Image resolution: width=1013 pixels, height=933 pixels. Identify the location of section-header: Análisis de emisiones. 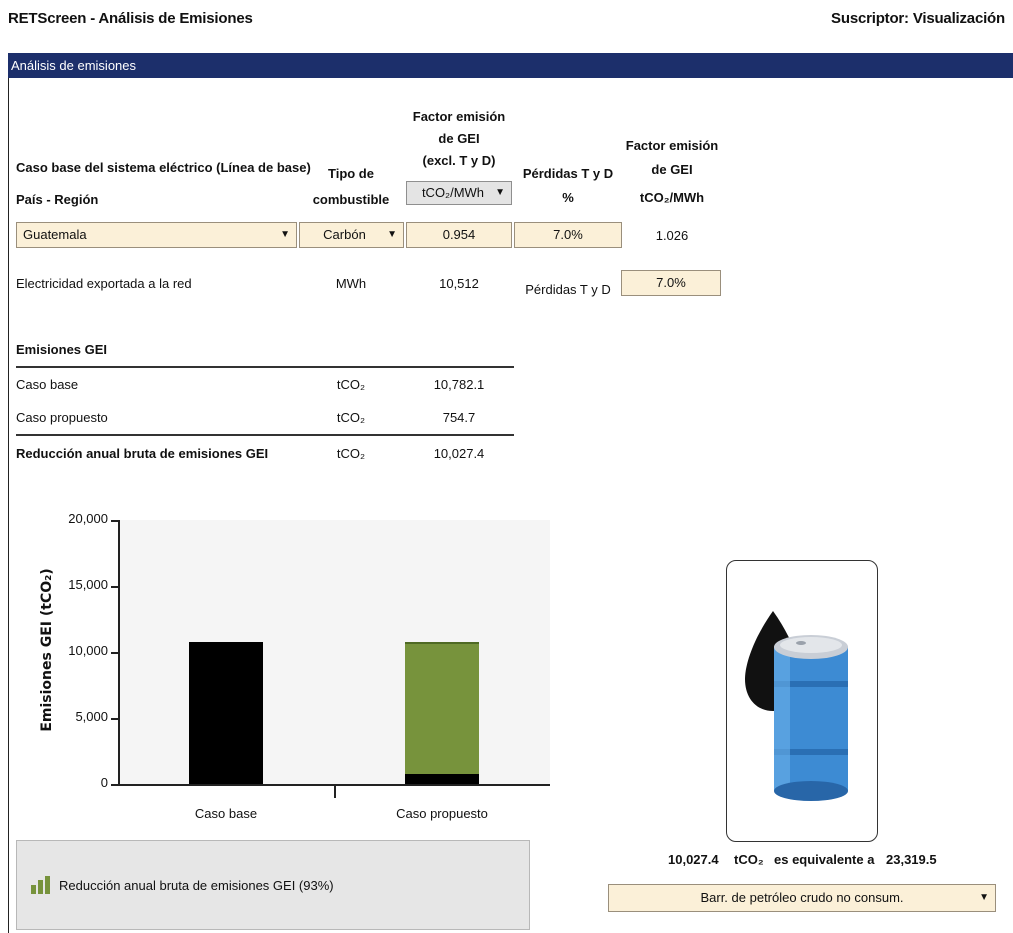
(510, 65).